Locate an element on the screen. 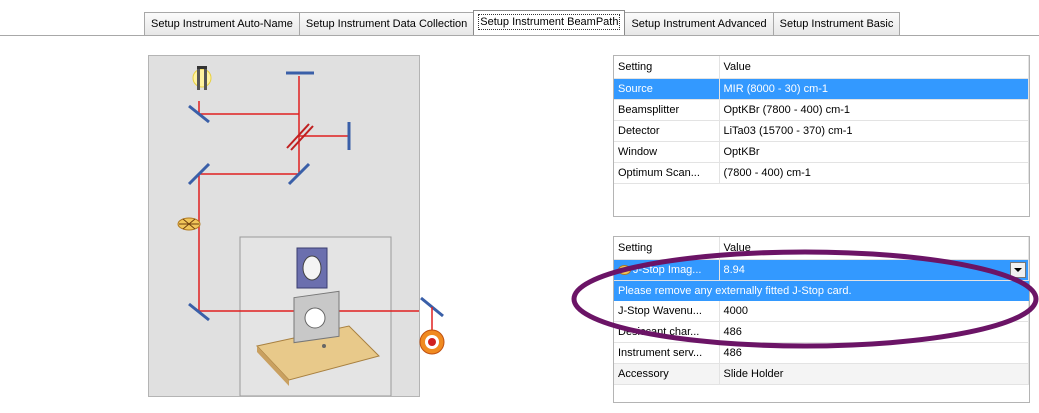 The image size is (1039, 413). tab-label: Setup Instrument BeamPath is located at coordinates (549, 22).